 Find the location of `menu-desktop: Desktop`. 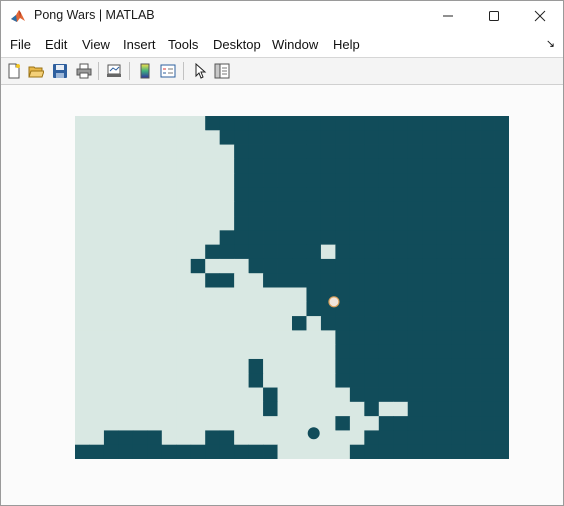

menu-desktop: Desktop is located at coordinates (237, 44).